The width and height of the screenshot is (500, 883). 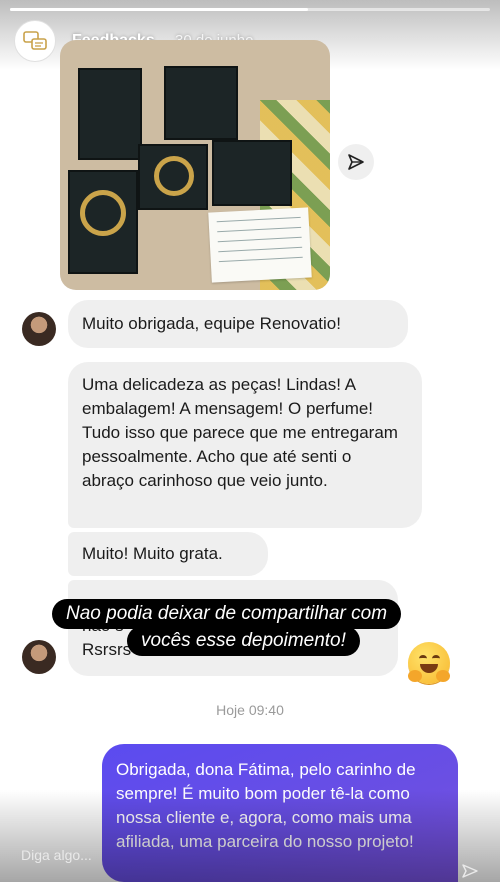 I want to click on story-avatar, so click(x=35, y=41).